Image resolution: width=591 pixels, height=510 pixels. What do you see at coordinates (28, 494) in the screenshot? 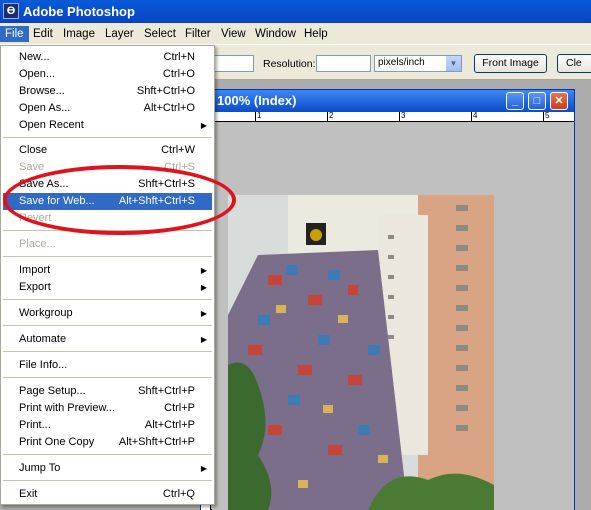
I see `menu-item-label: Exit` at bounding box center [28, 494].